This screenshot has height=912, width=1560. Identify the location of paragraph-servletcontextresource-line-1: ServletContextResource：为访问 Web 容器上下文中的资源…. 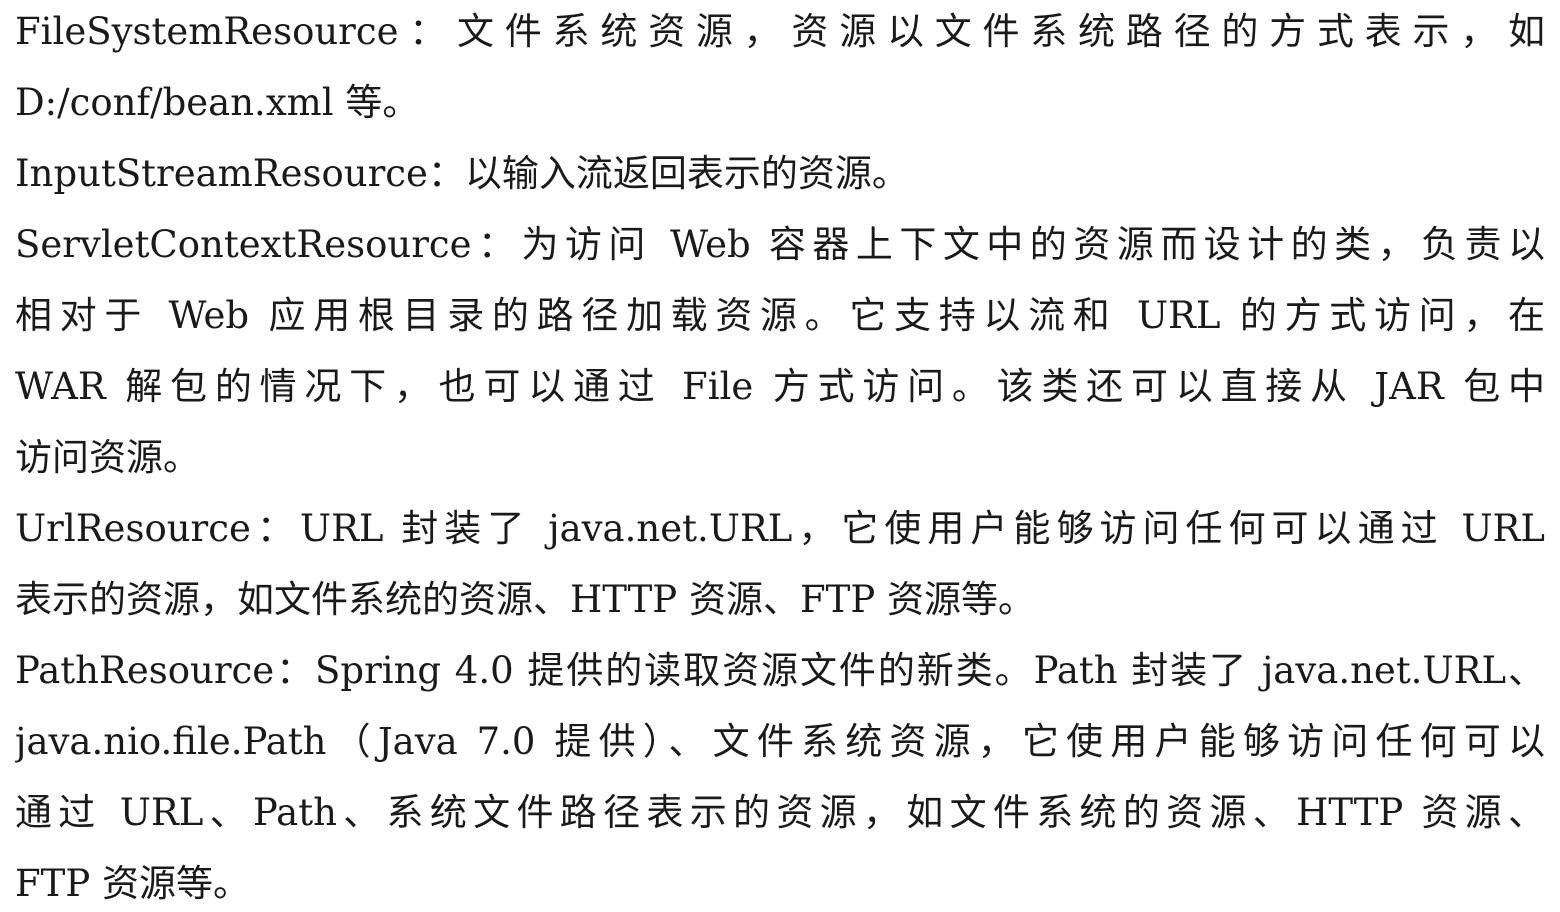
(780, 244).